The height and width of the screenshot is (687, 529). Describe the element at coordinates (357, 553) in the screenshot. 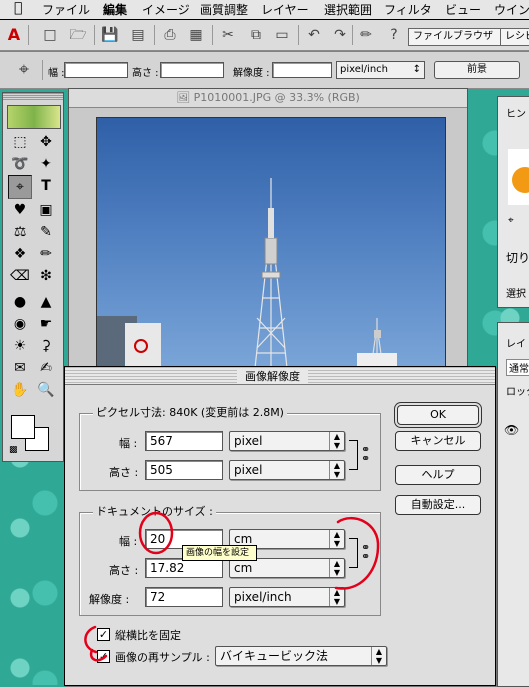

I see `annotation-circle-chain` at that location.